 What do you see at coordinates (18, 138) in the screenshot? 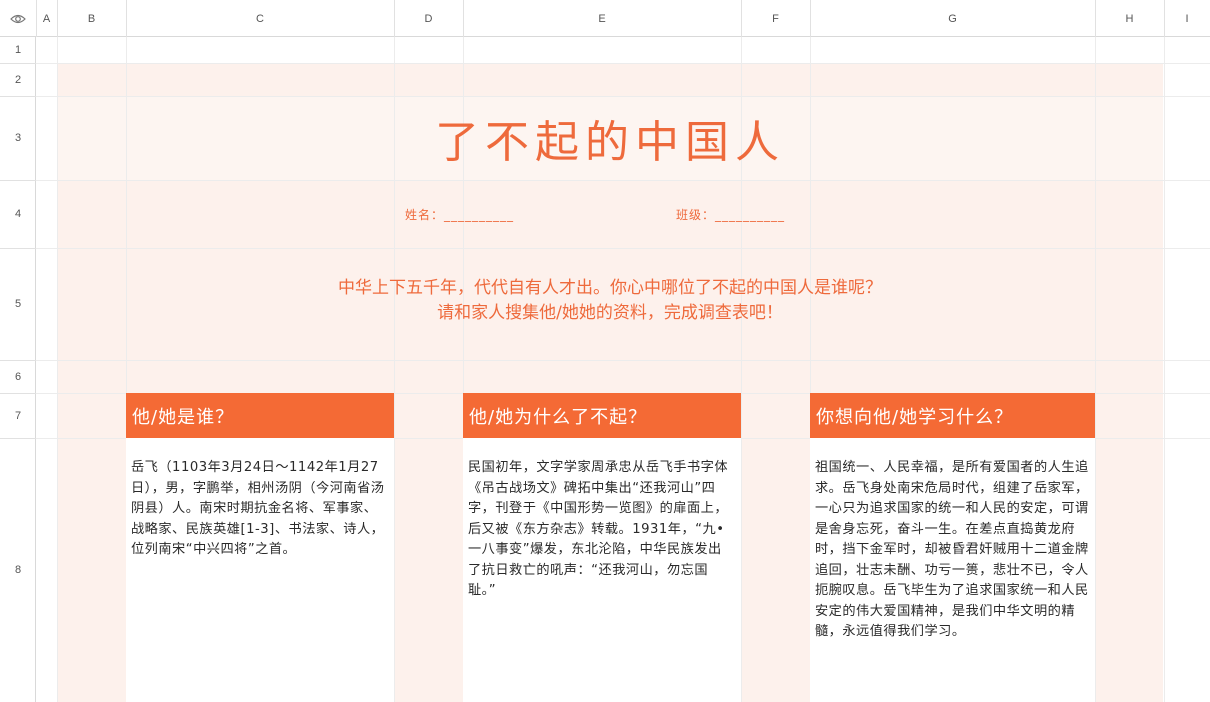
I see `row-header-3: 3` at bounding box center [18, 138].